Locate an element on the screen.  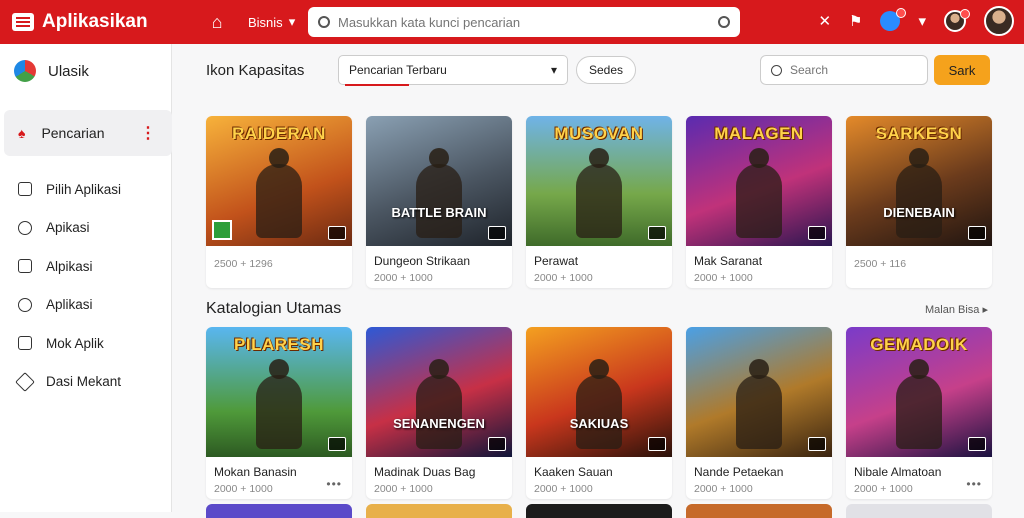
thumbnail-title: MALAGEN is located at coordinates (759, 133).